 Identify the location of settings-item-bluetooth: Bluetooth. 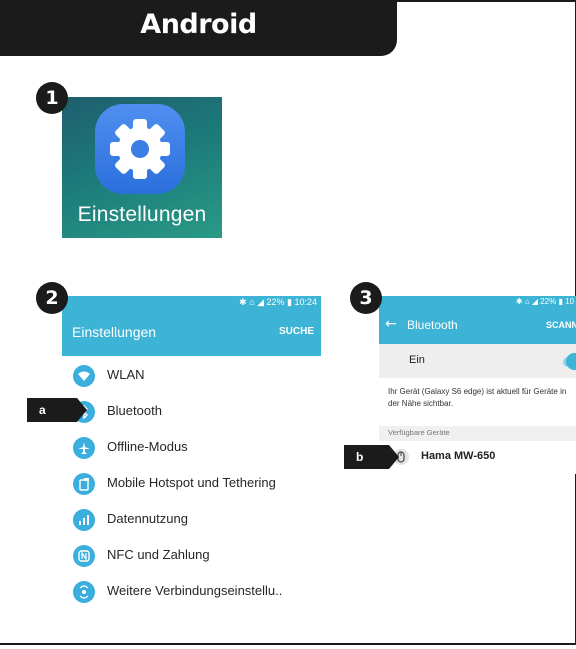
(191, 412).